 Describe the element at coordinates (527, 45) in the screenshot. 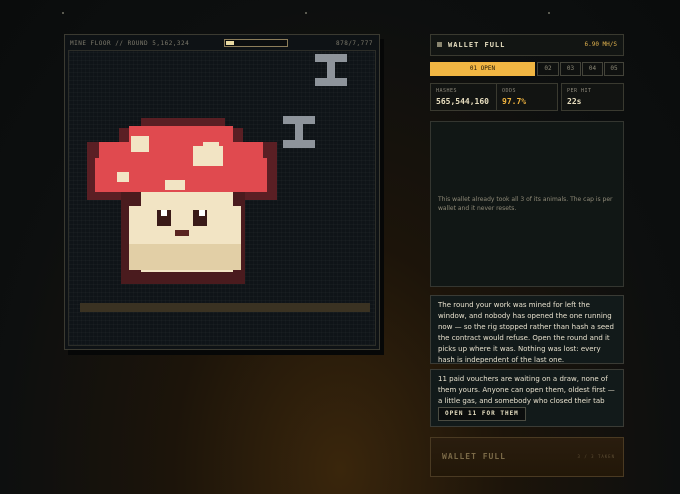

I see `wallet-status-bar: WALLET FULL 6.90 MH/S` at that location.